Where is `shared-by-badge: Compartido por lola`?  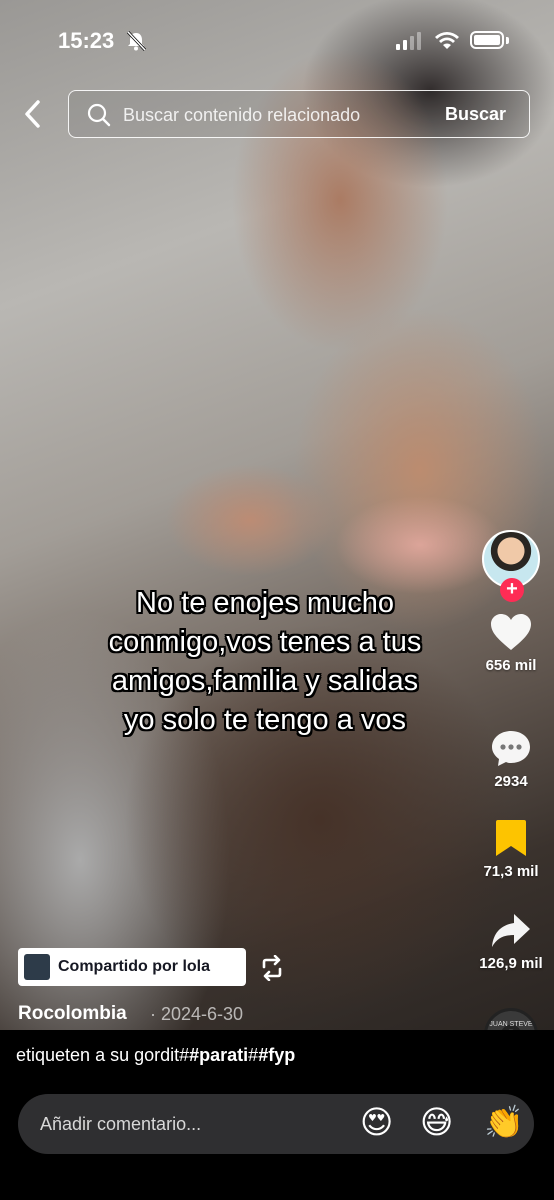 shared-by-badge: Compartido por lola is located at coordinates (132, 967).